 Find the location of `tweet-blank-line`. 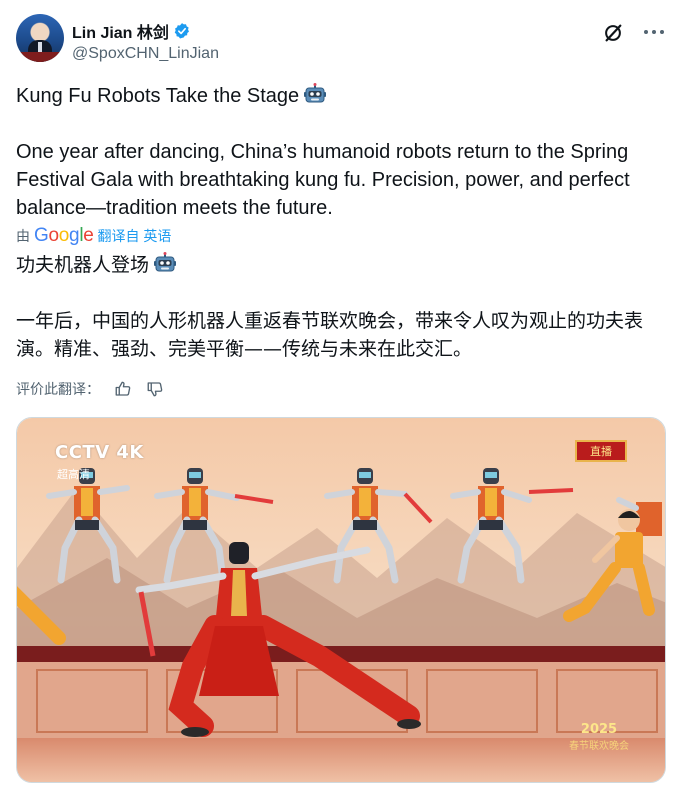

tweet-blank-line is located at coordinates (336, 124).